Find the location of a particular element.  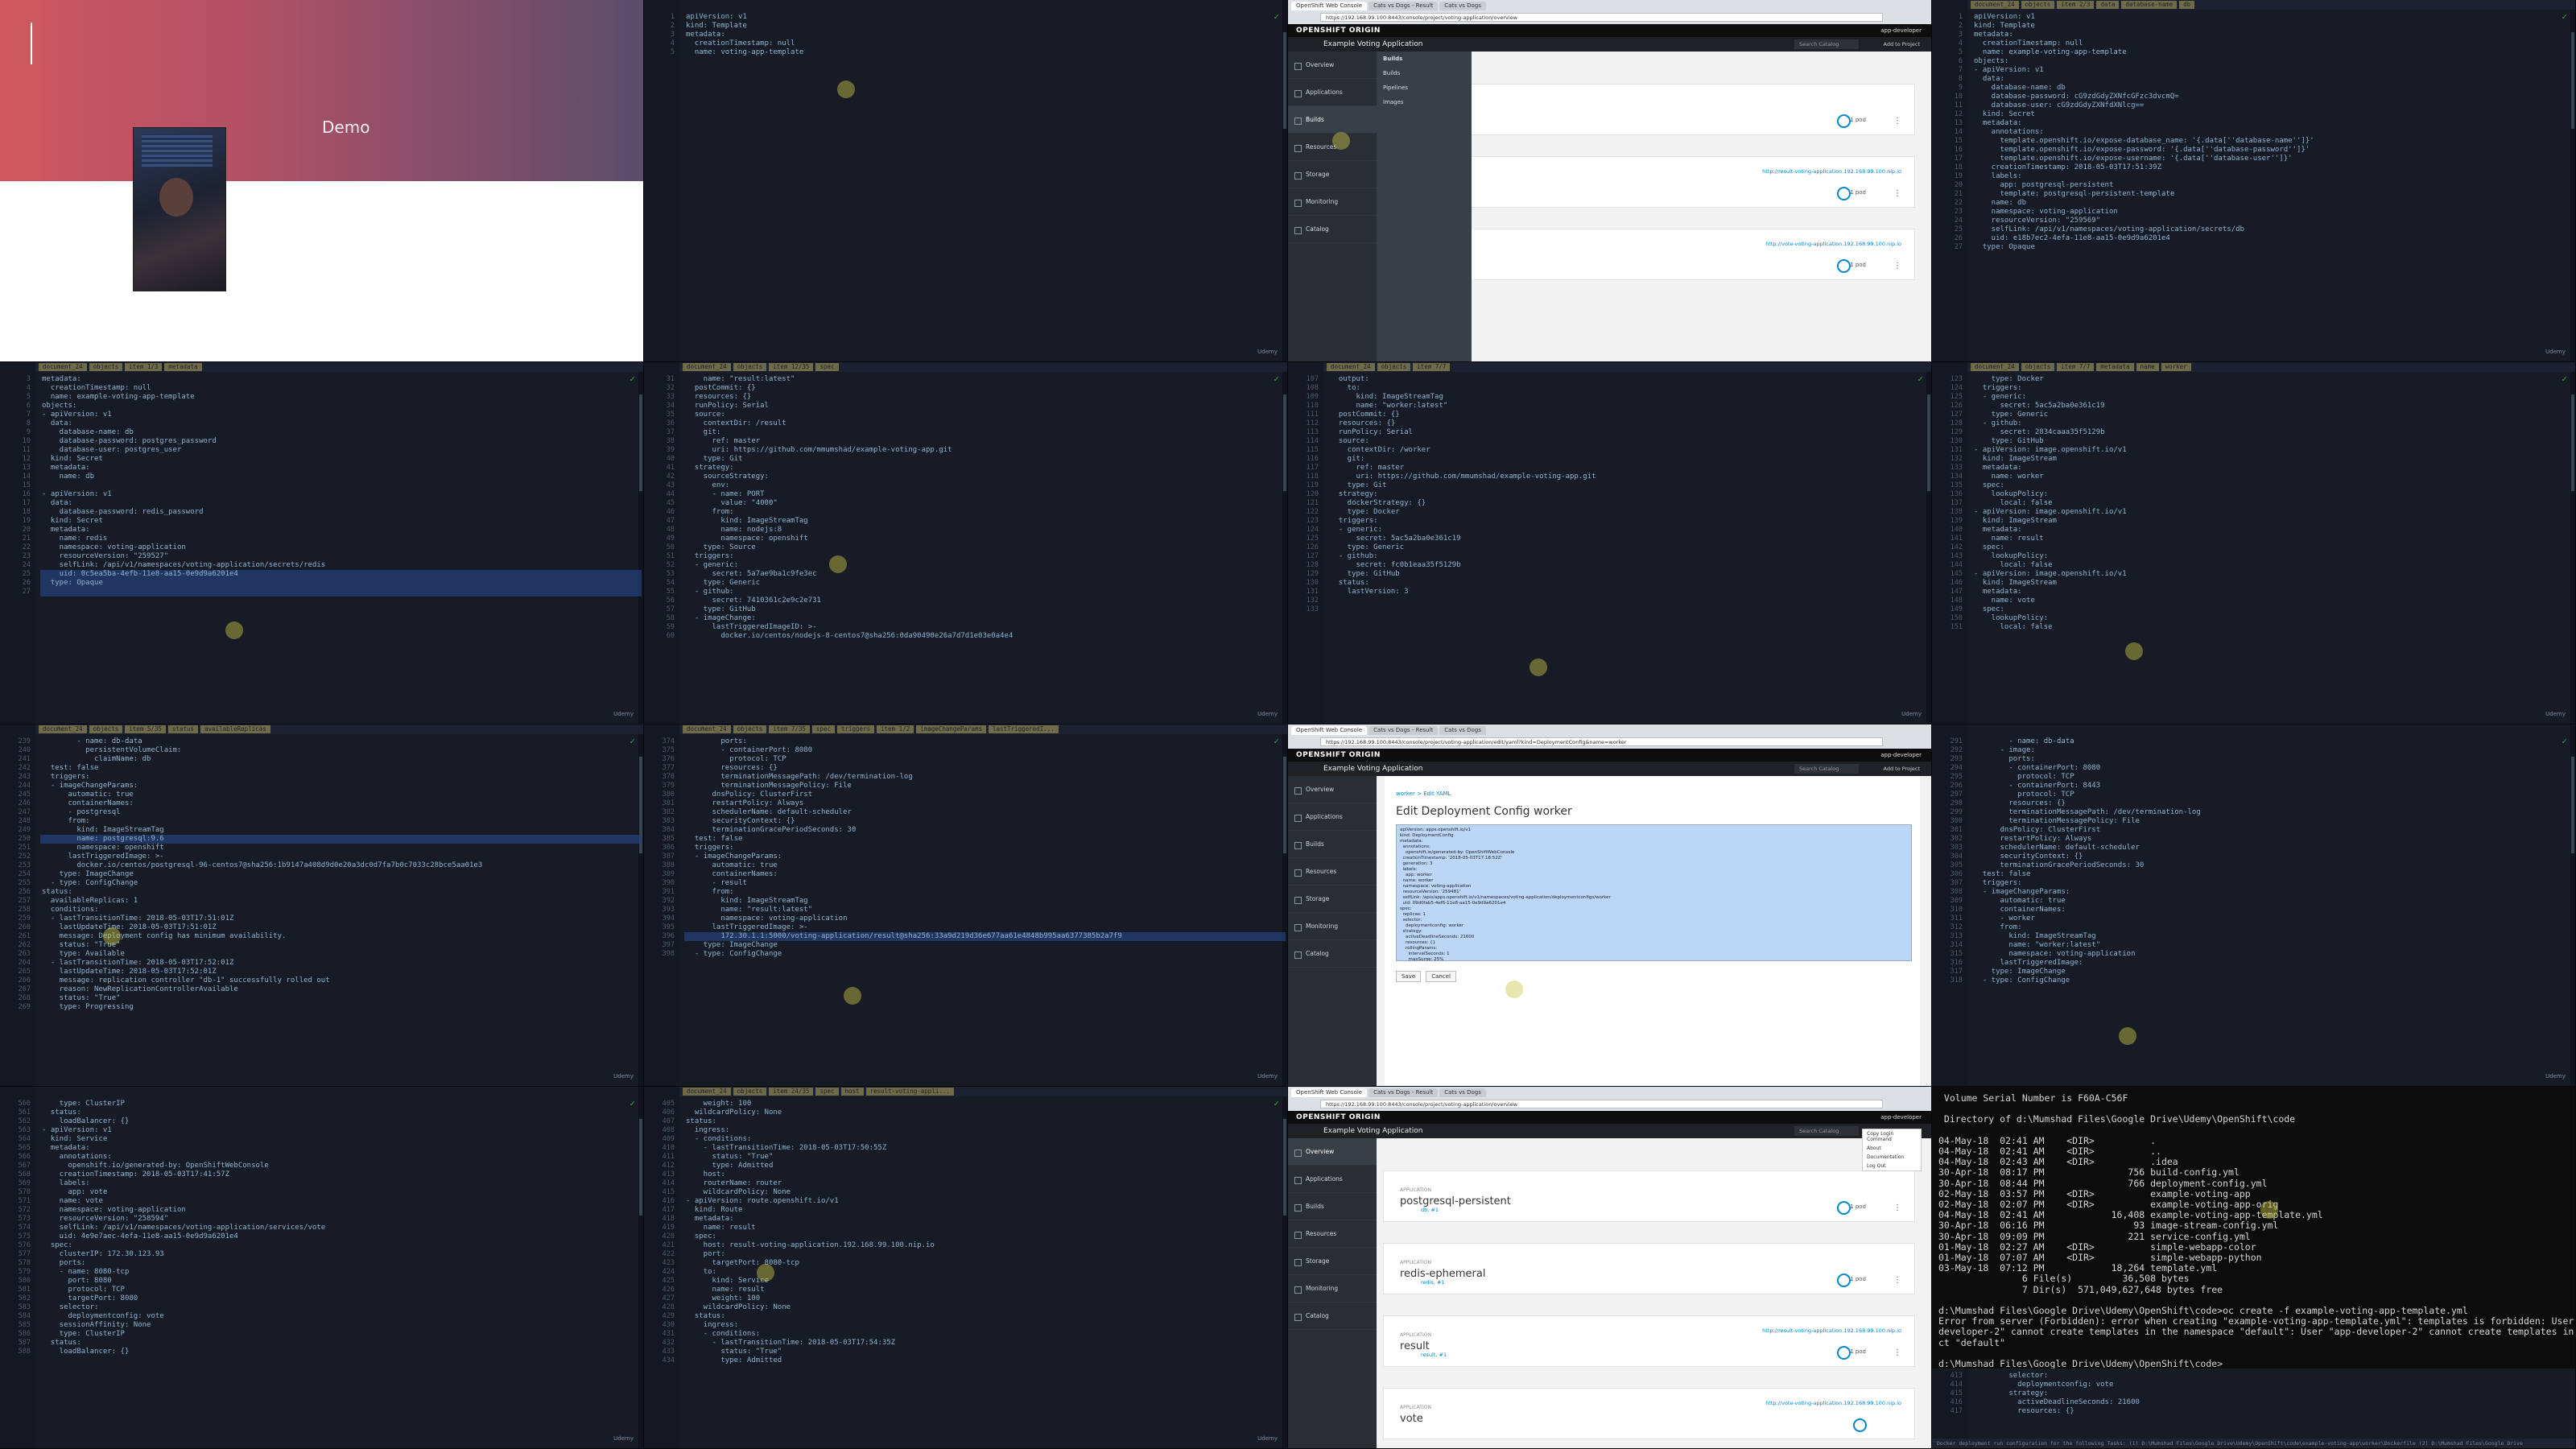

code-line: creationTimestamp: null is located at coordinates (2028, 43).